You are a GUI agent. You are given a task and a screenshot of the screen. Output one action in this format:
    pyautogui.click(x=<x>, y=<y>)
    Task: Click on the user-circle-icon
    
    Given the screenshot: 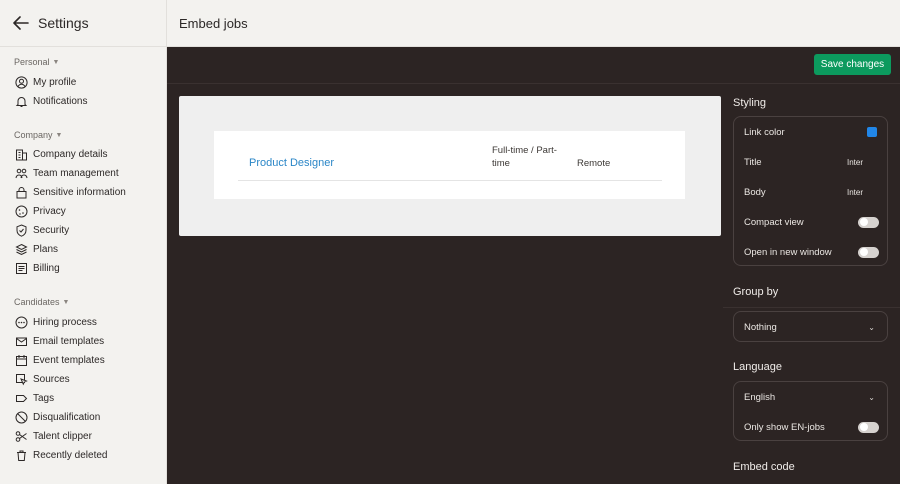 What is the action you would take?
    pyautogui.click(x=21, y=82)
    